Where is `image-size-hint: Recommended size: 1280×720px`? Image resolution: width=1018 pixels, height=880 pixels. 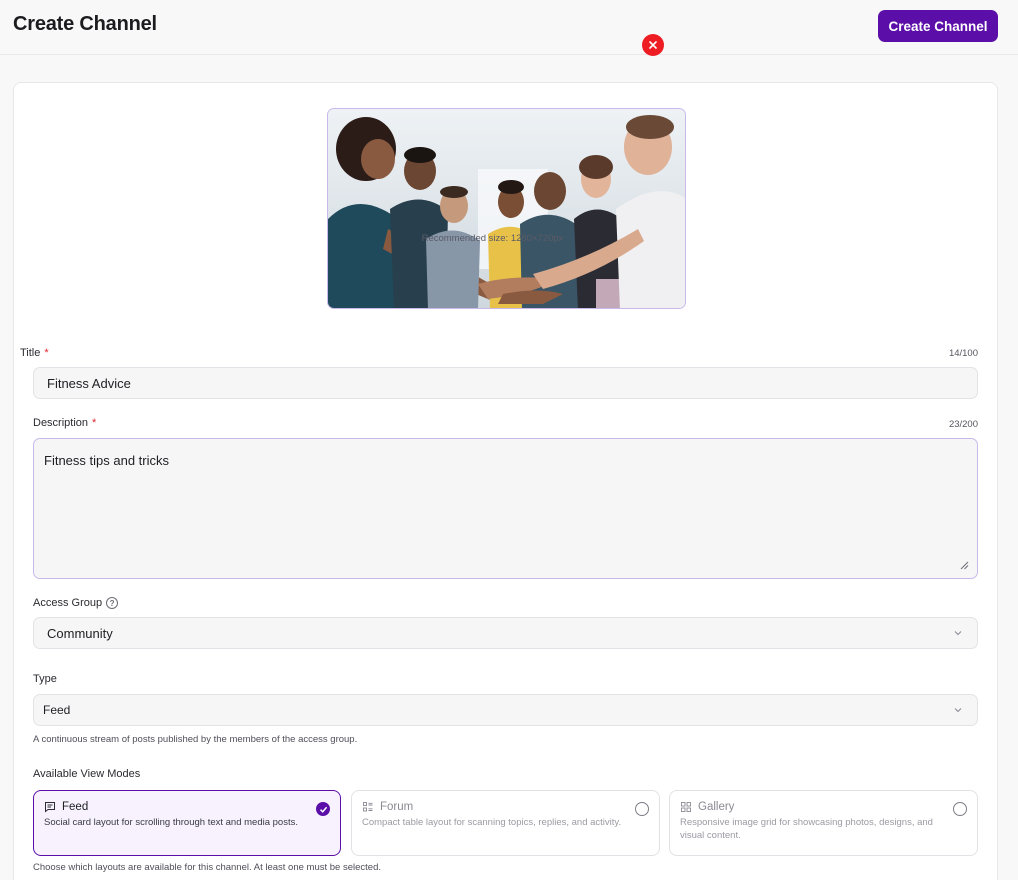
image-size-hint: Recommended size: 1280×720px is located at coordinates (492, 238).